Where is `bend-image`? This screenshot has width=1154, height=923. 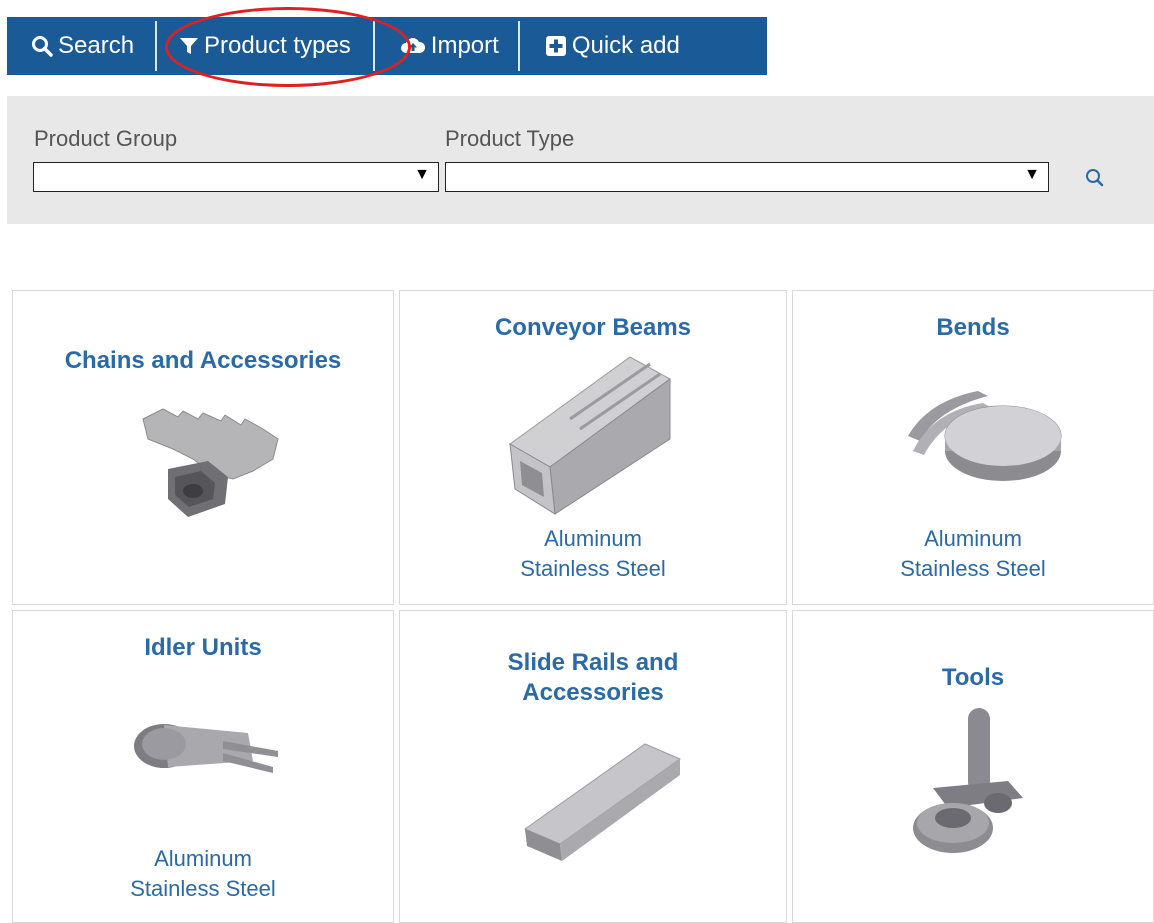
bend-image is located at coordinates (985, 436).